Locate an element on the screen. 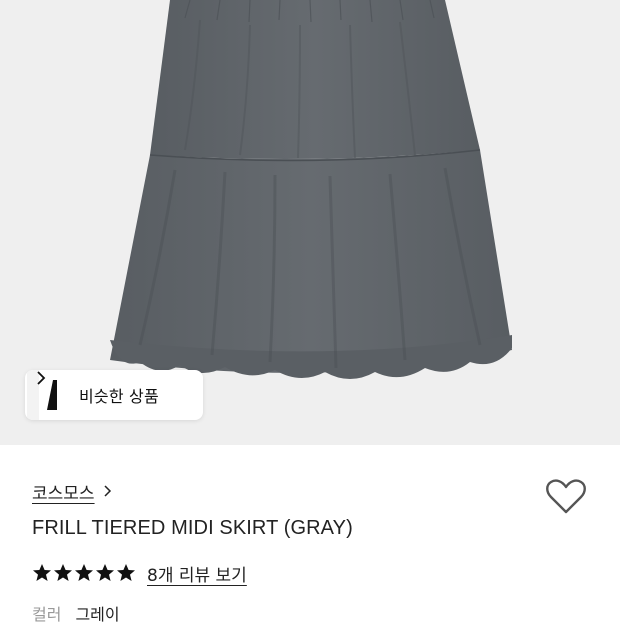  similar-products-button: 비슷한 상품 is located at coordinates (114, 395).